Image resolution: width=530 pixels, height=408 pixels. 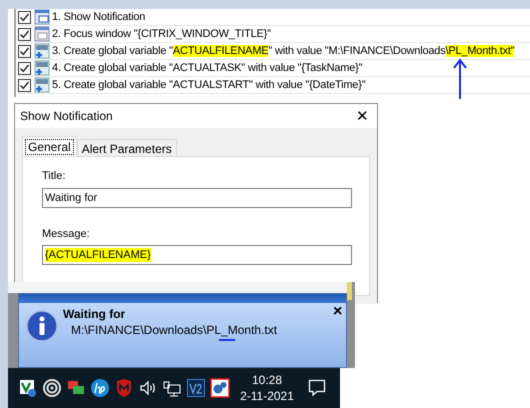 What do you see at coordinates (54, 176) in the screenshot?
I see `field-label: Title:` at bounding box center [54, 176].